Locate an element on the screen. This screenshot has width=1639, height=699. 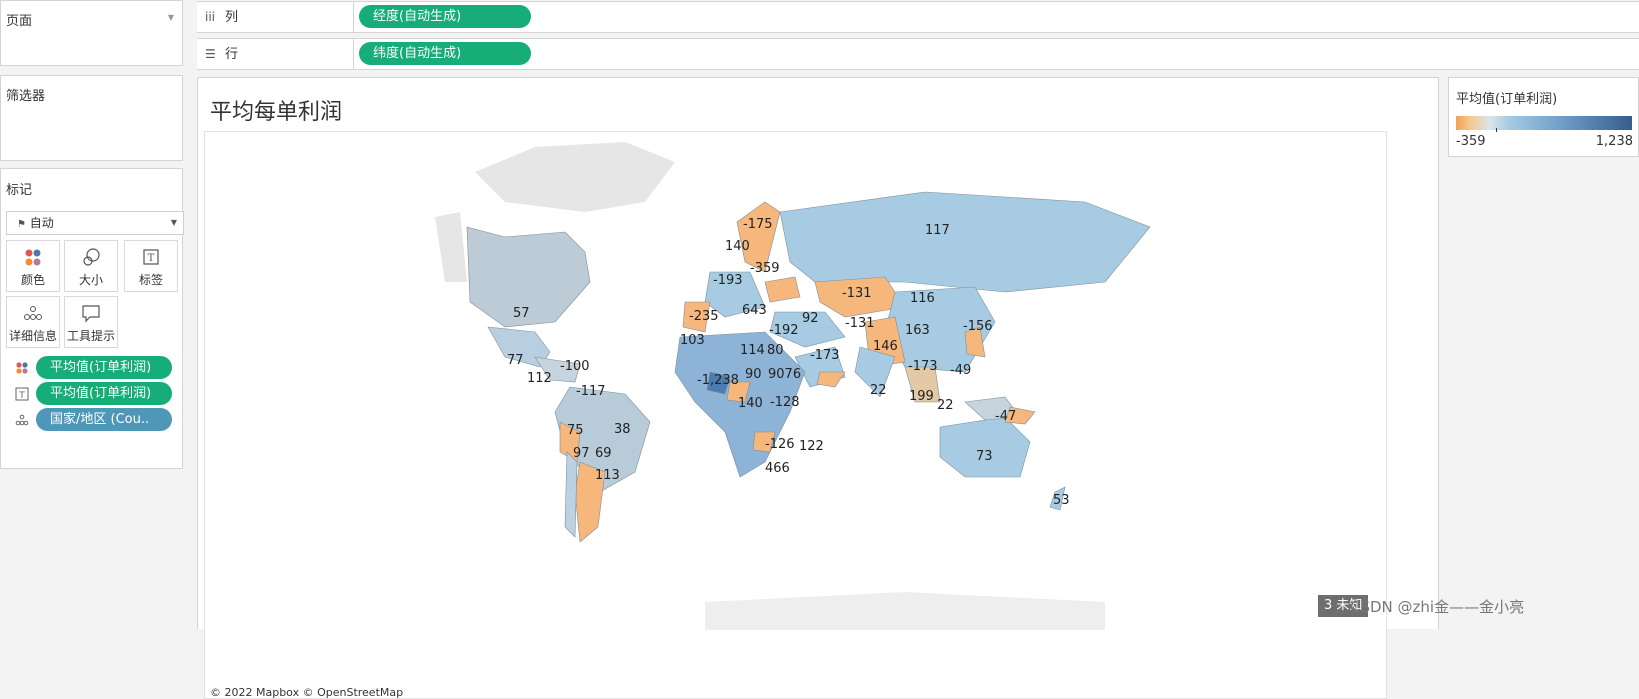
map-label-usa: 57 is located at coordinates (521, 313).